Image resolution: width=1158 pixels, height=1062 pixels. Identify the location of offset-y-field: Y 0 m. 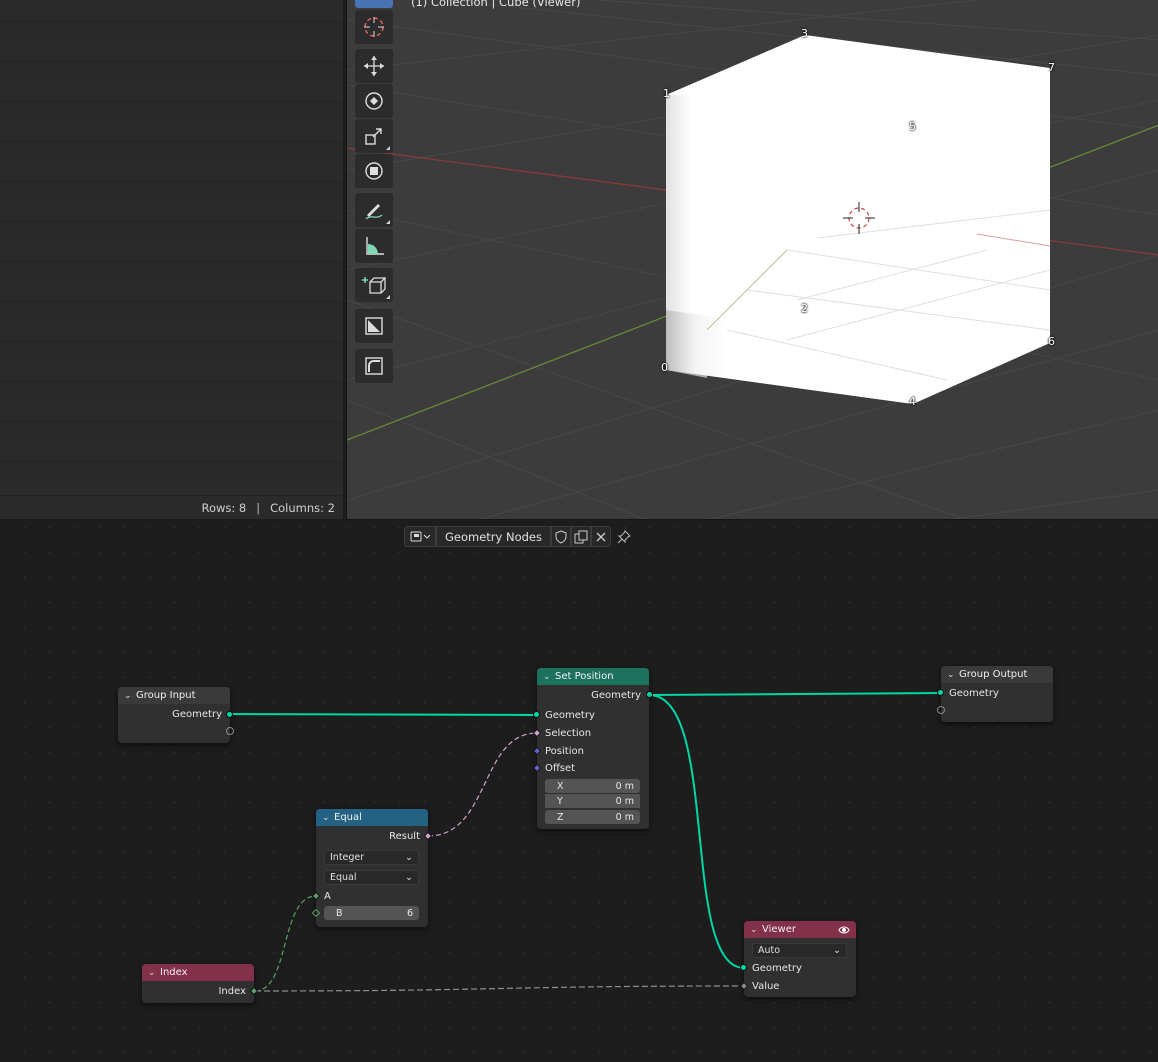
(592, 801).